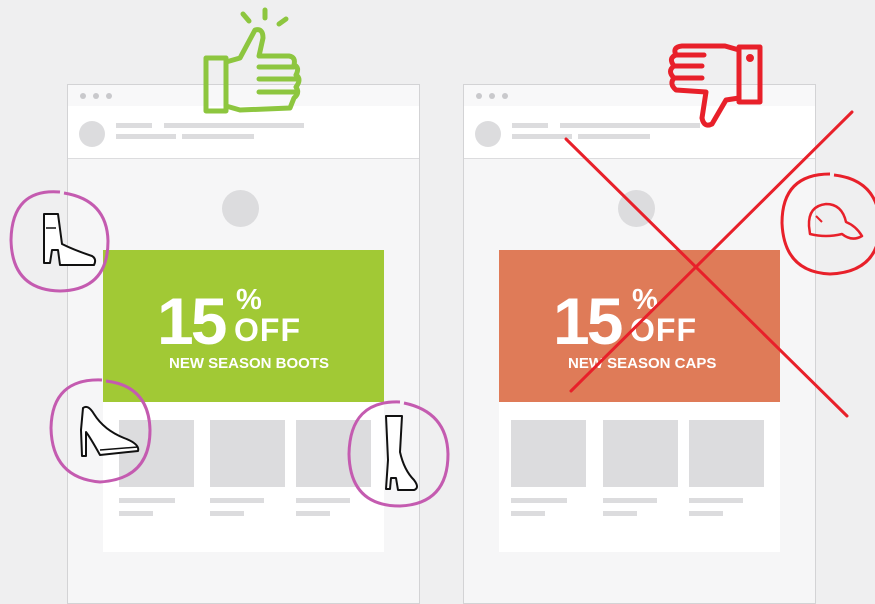  Describe the element at coordinates (252, 60) in the screenshot. I see `thumbs-up-icon` at that location.